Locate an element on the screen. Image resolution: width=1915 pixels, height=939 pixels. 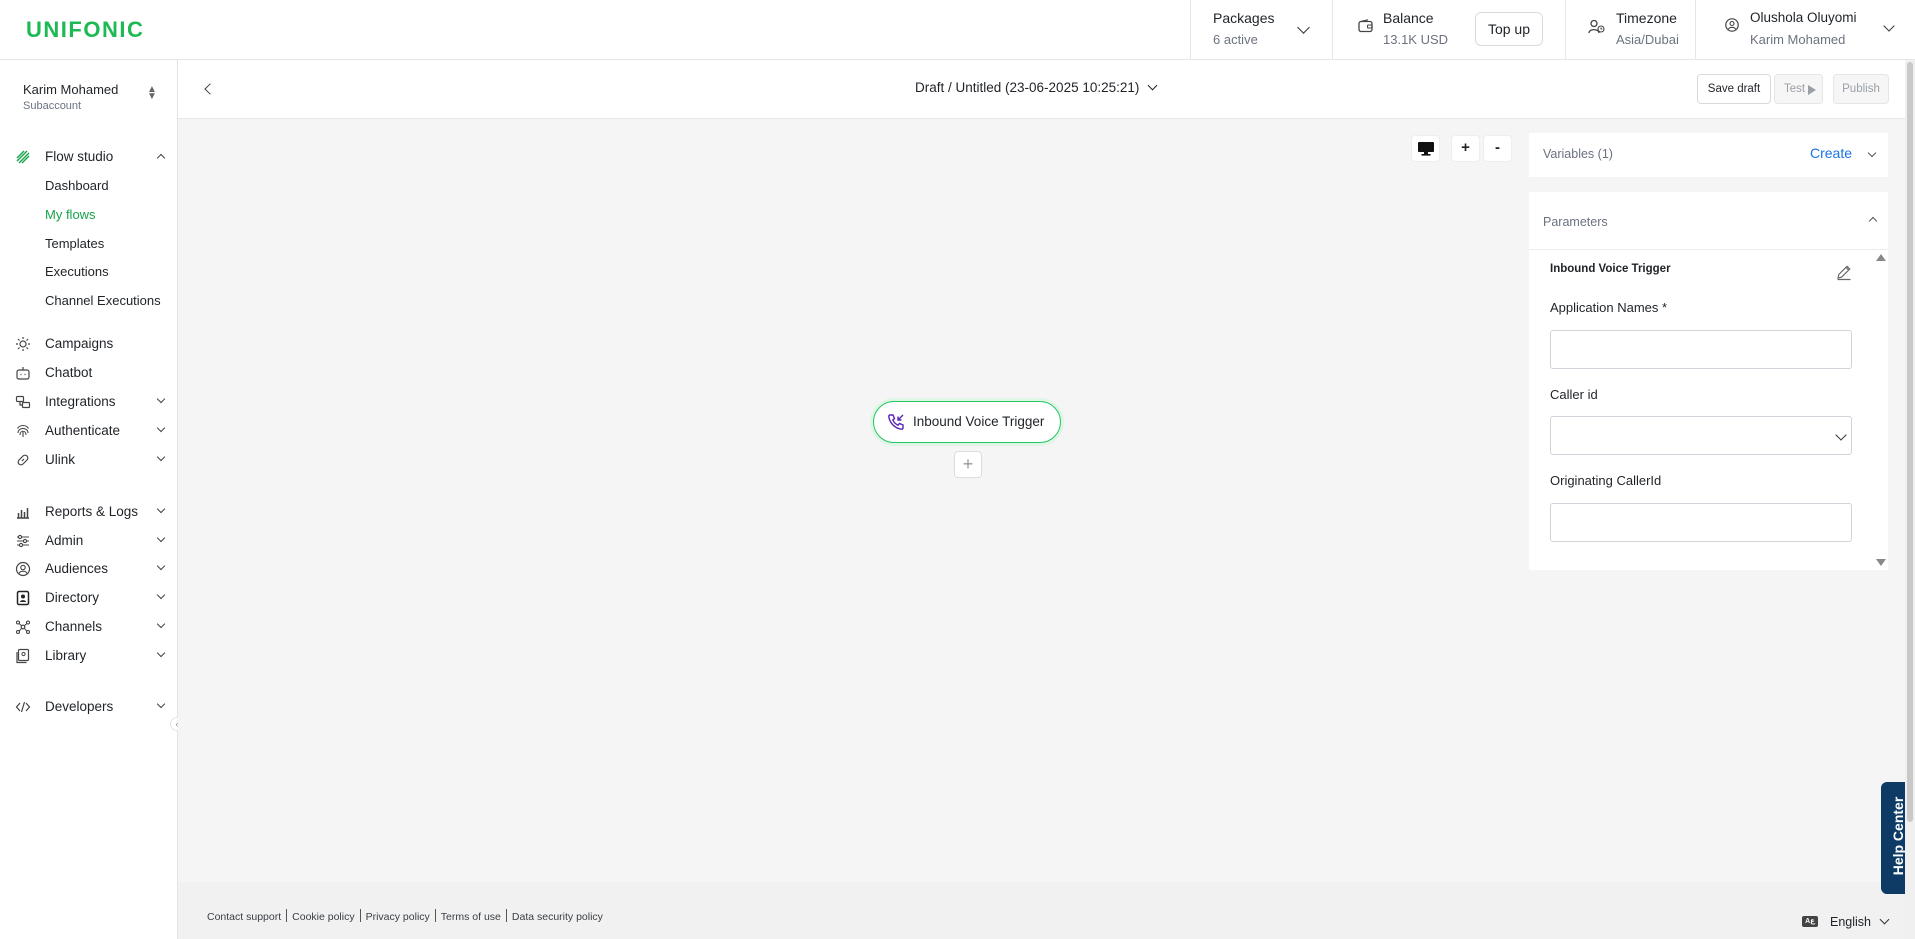
sidebar-item-library: Library is located at coordinates (89, 656).